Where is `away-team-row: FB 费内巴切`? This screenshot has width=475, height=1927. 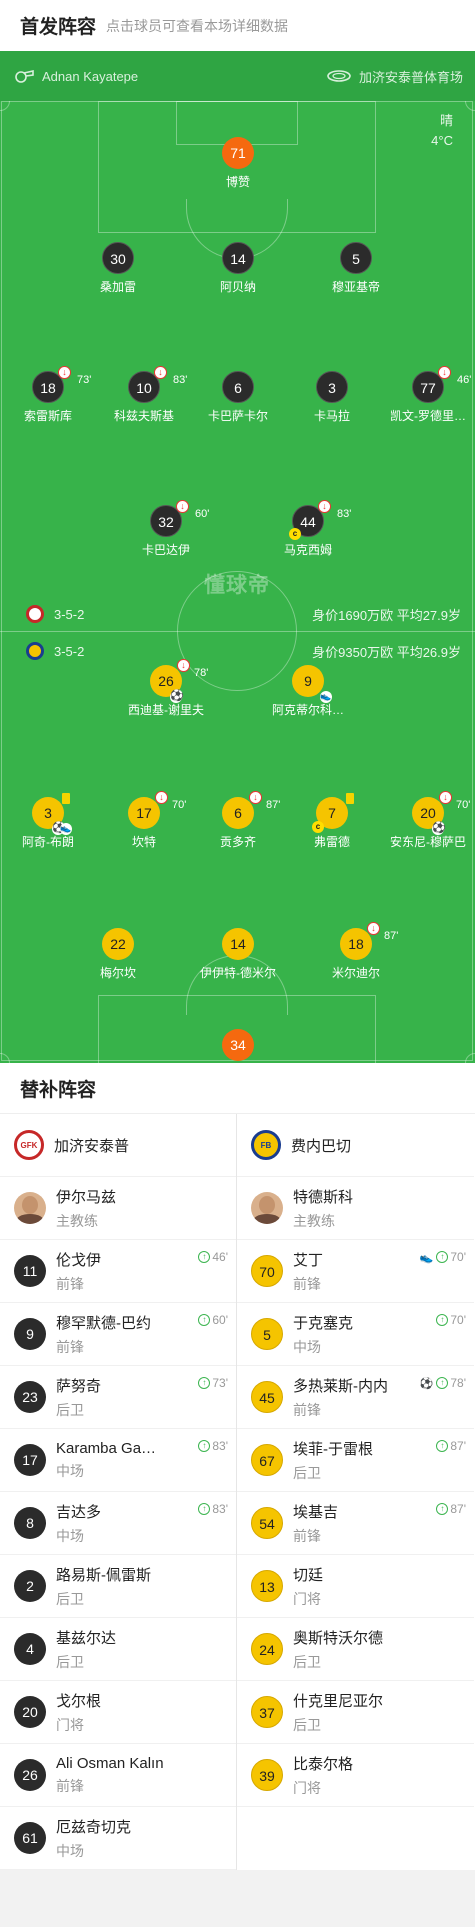
away-team-row: FB 费内巴切 is located at coordinates (355, 1145).